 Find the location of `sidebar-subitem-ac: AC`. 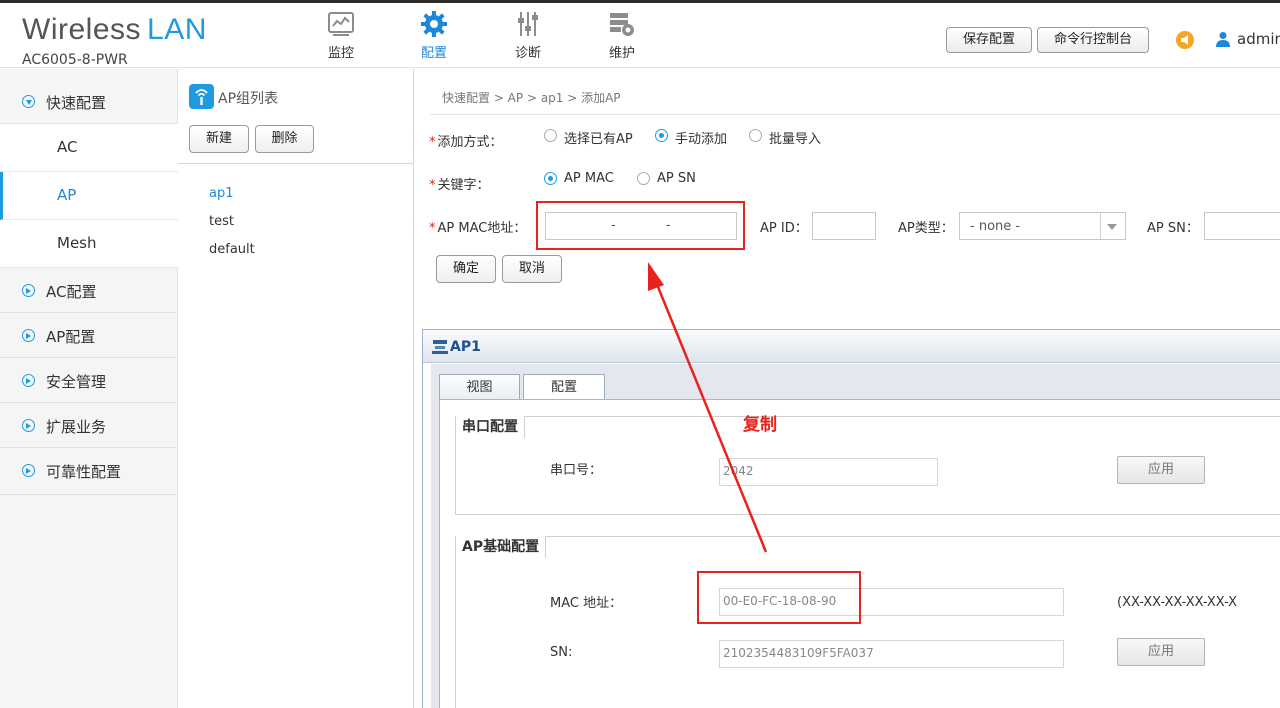

sidebar-subitem-ac: AC is located at coordinates (89, 148).